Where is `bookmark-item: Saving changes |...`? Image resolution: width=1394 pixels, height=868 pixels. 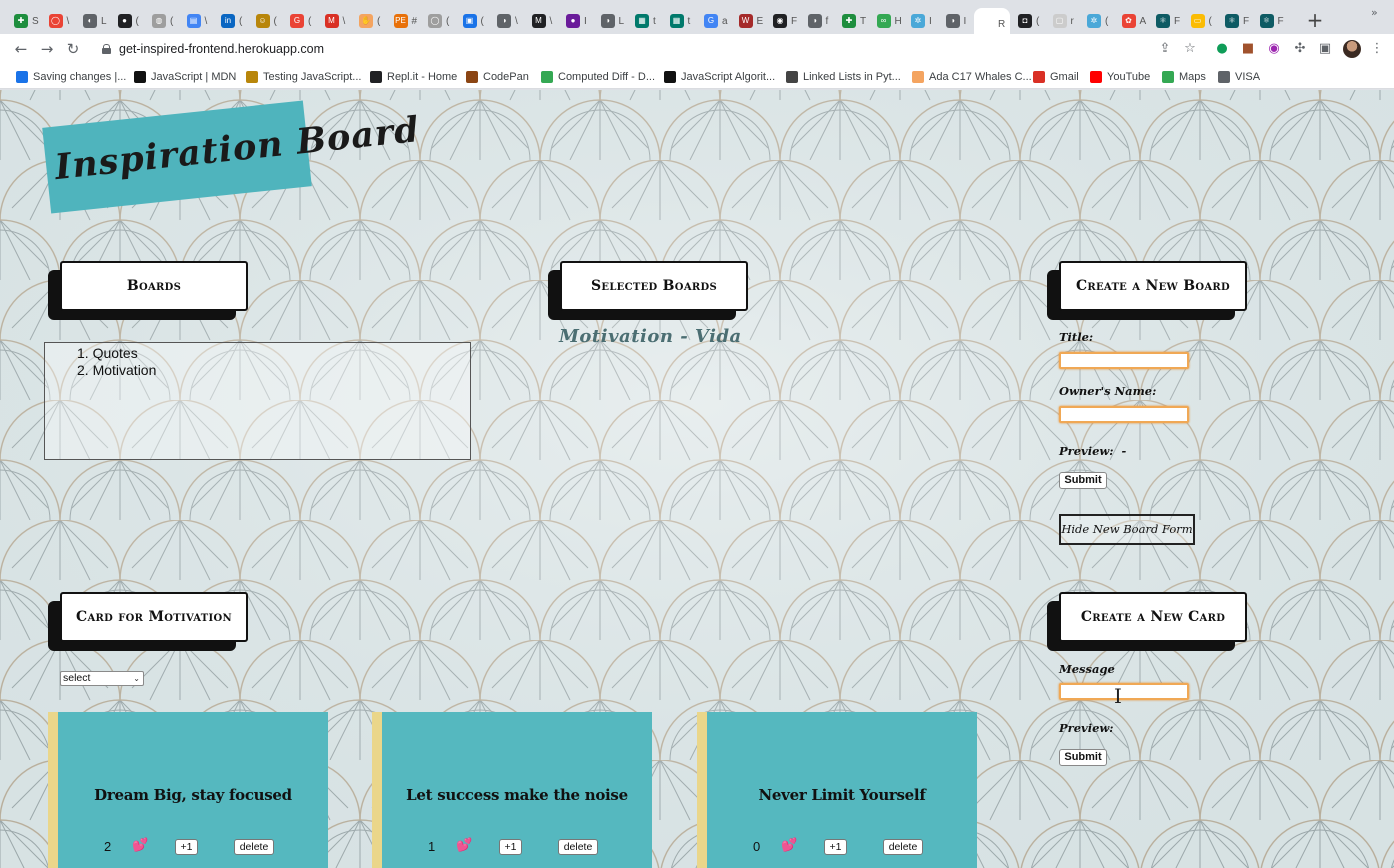
bookmark-item: Saving changes |... is located at coordinates (71, 76).